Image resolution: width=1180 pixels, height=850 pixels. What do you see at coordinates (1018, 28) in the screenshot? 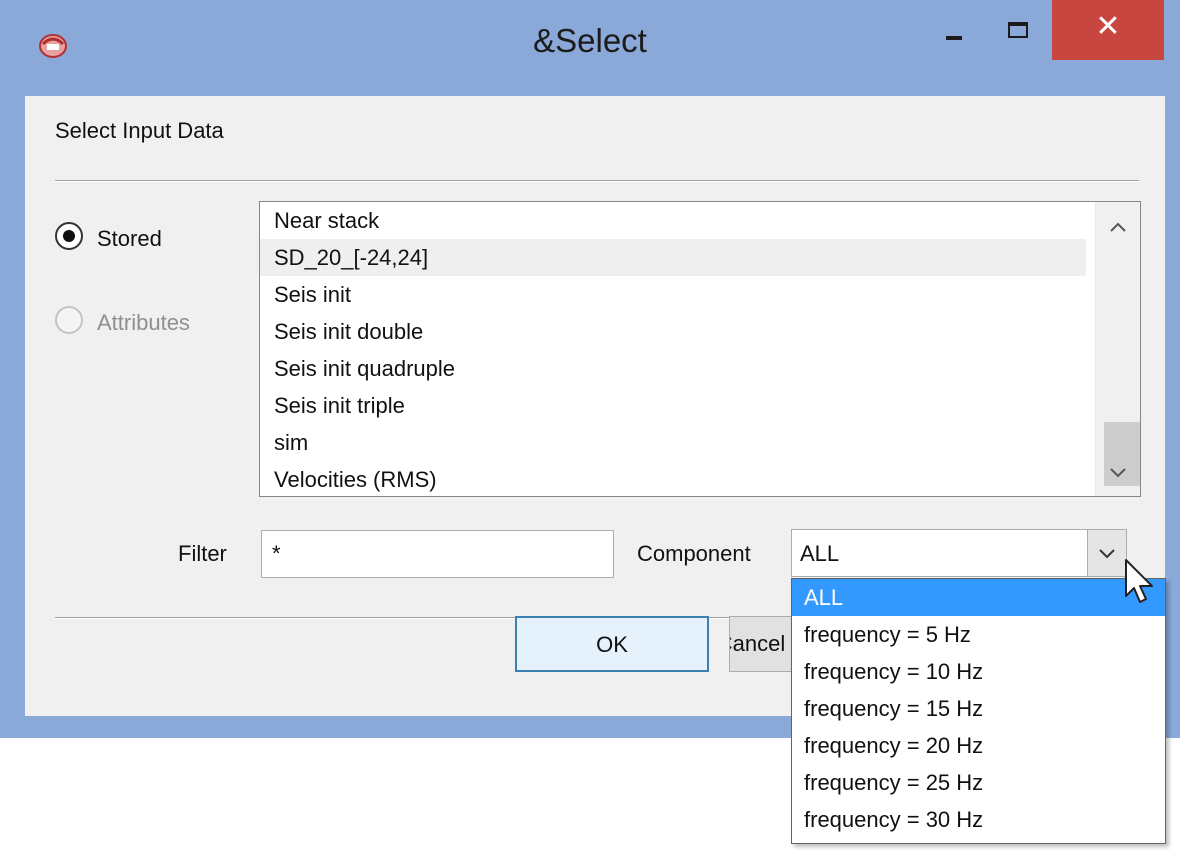
I see `maximize-button` at bounding box center [1018, 28].